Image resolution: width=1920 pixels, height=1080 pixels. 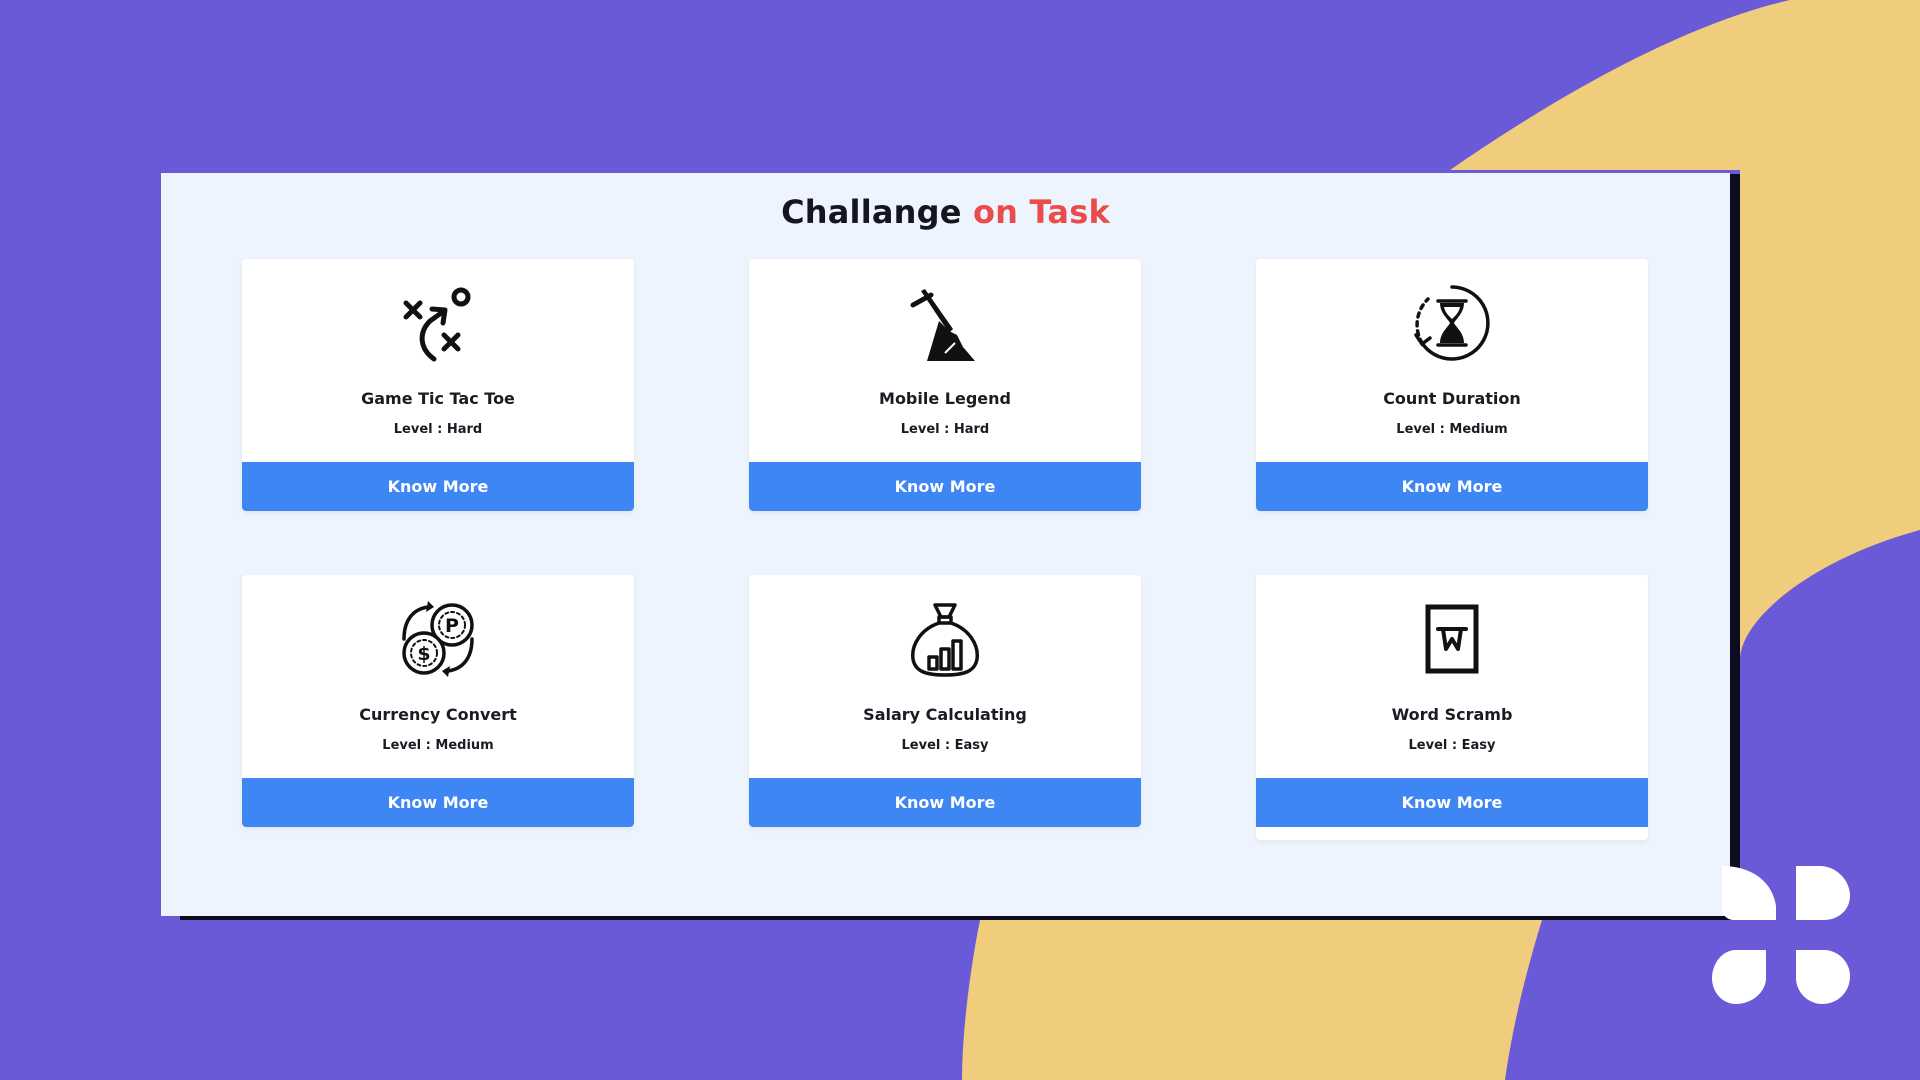 What do you see at coordinates (945, 323) in the screenshot?
I see `sword-in-stone-icon` at bounding box center [945, 323].